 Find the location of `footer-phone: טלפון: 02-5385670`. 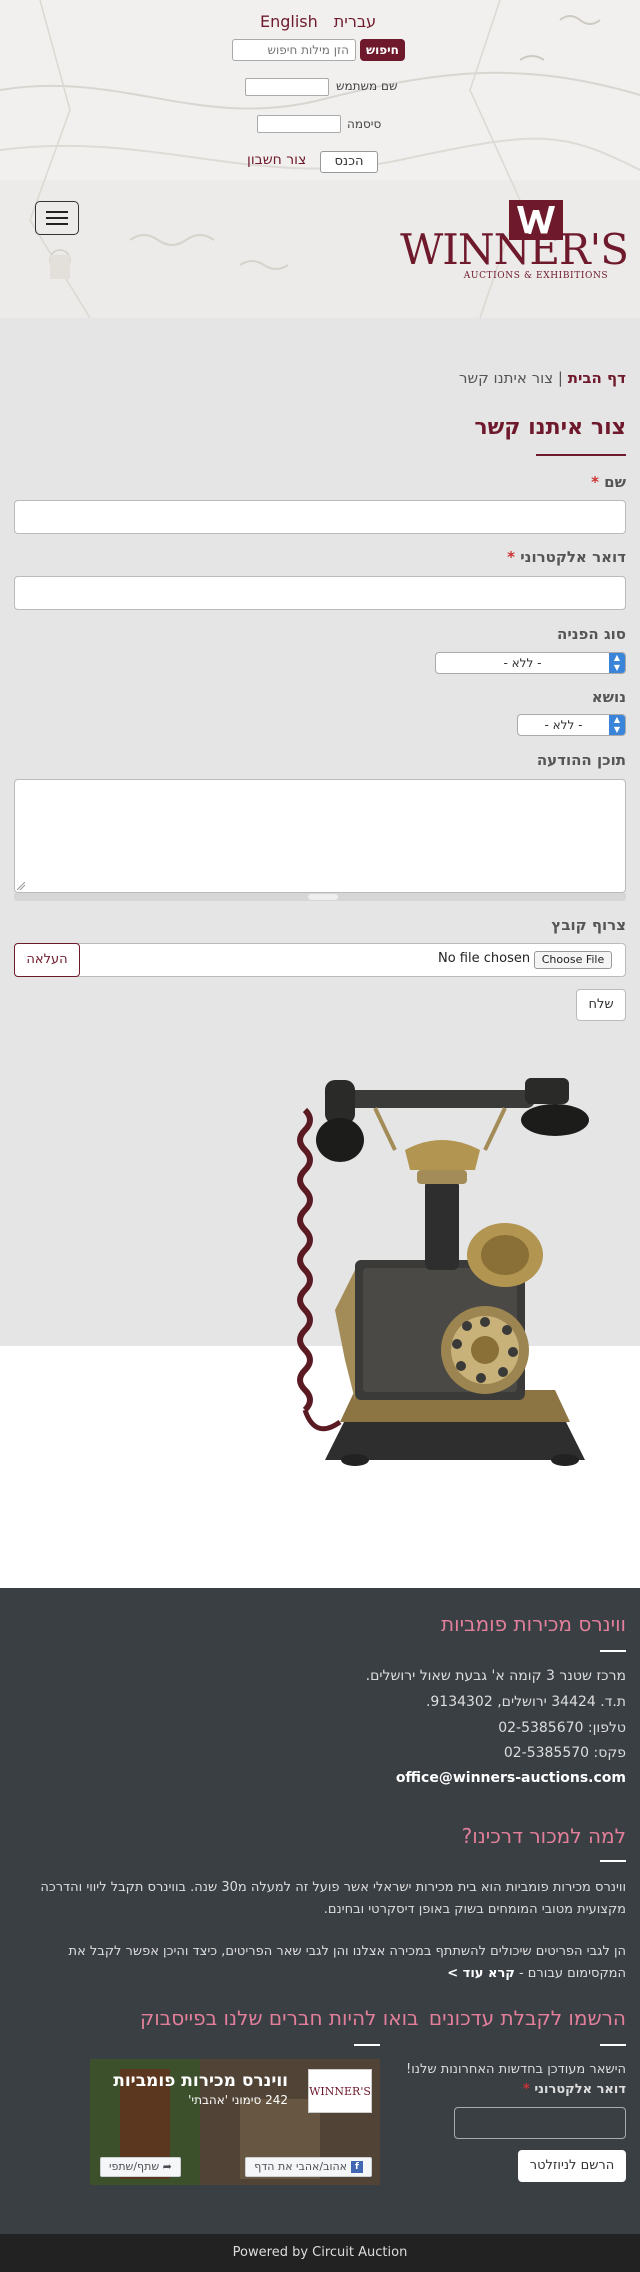

footer-phone: טלפון: 02-5385670 is located at coordinates (562, 1728).